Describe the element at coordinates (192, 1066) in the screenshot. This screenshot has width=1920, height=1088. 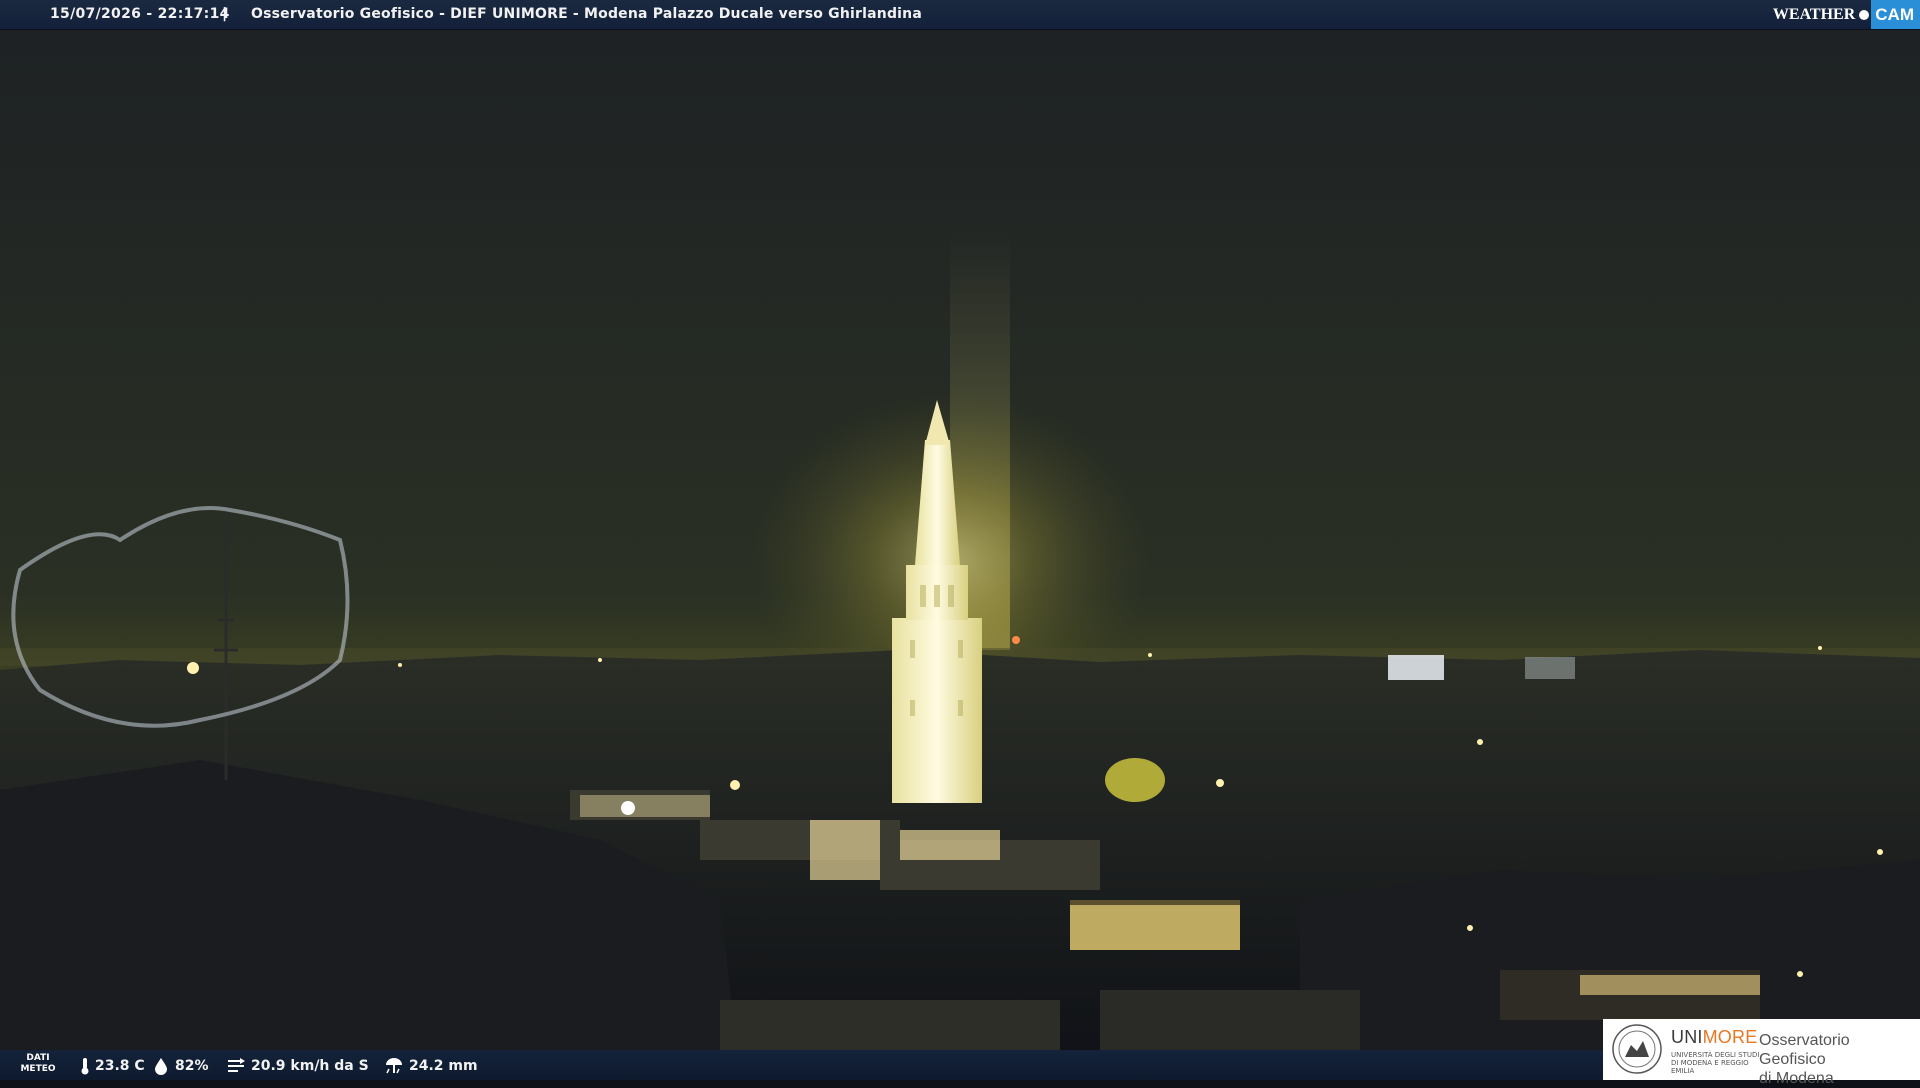
I see `humidity-value: 82%` at that location.